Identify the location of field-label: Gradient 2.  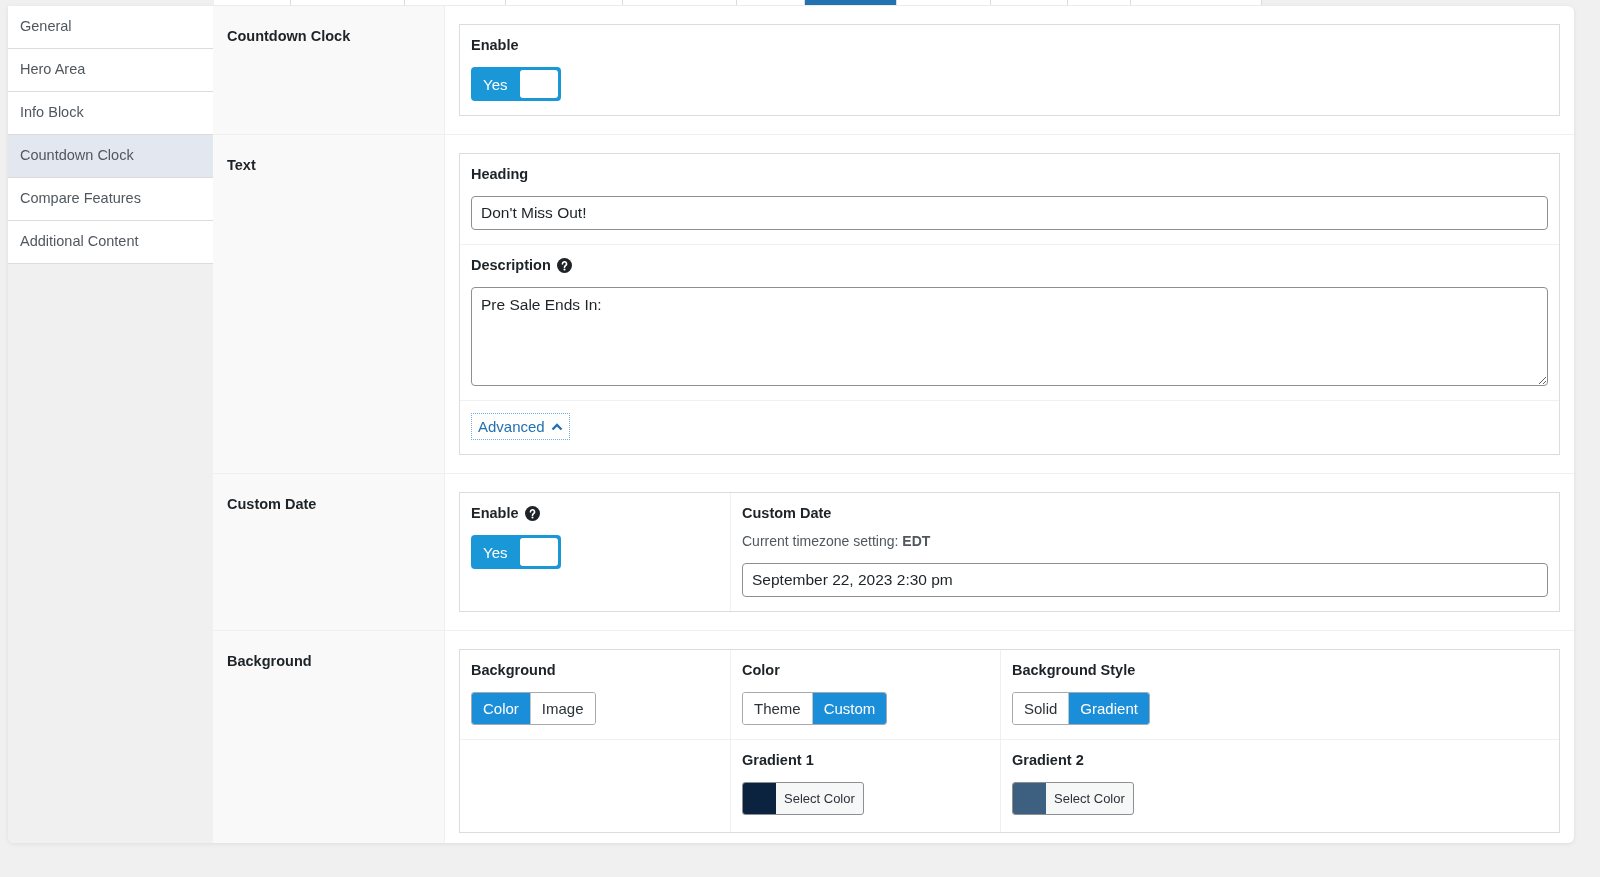
(1048, 760).